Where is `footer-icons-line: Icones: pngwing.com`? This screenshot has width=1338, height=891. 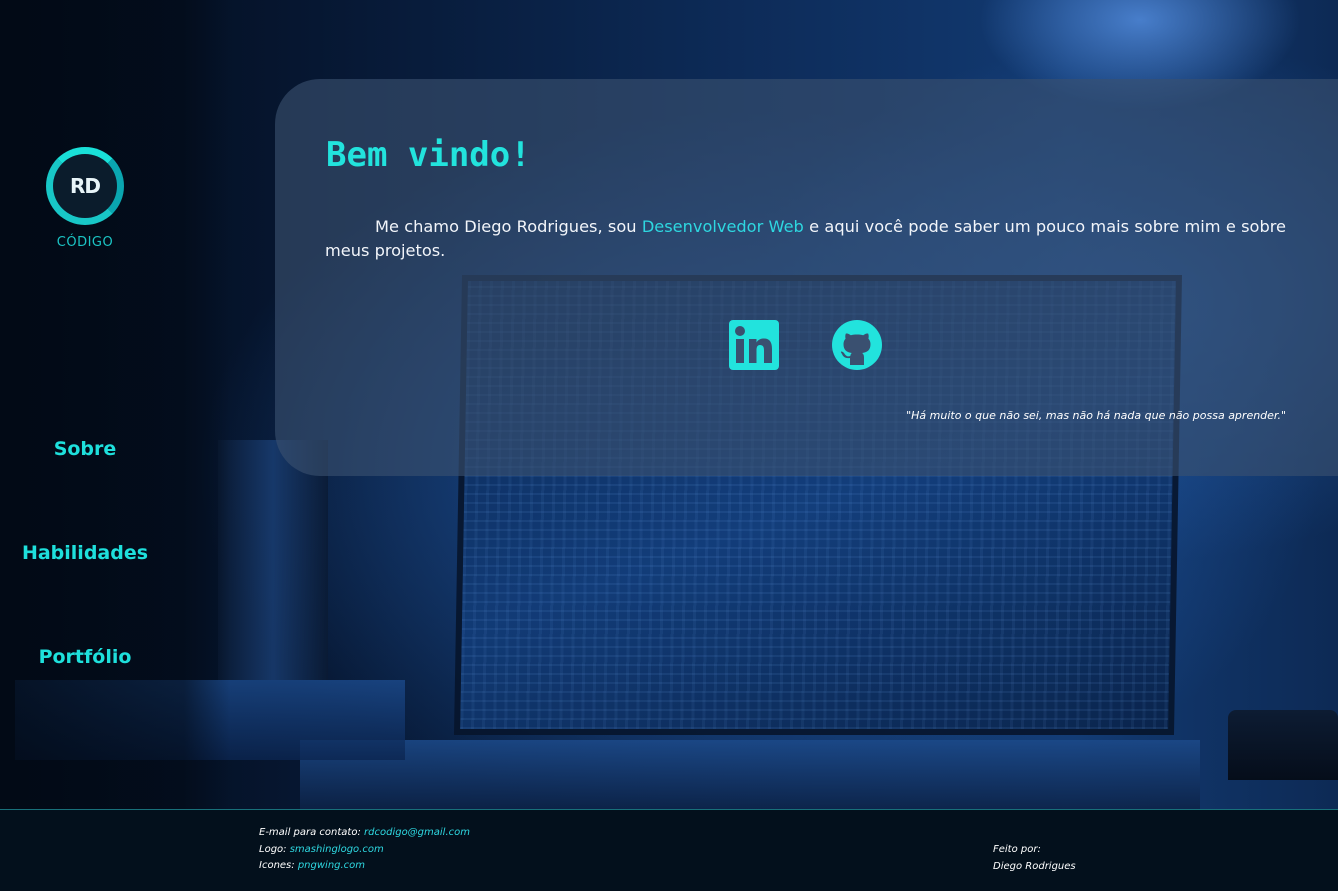
footer-icons-line: Icones: pngwing.com is located at coordinates (364, 866).